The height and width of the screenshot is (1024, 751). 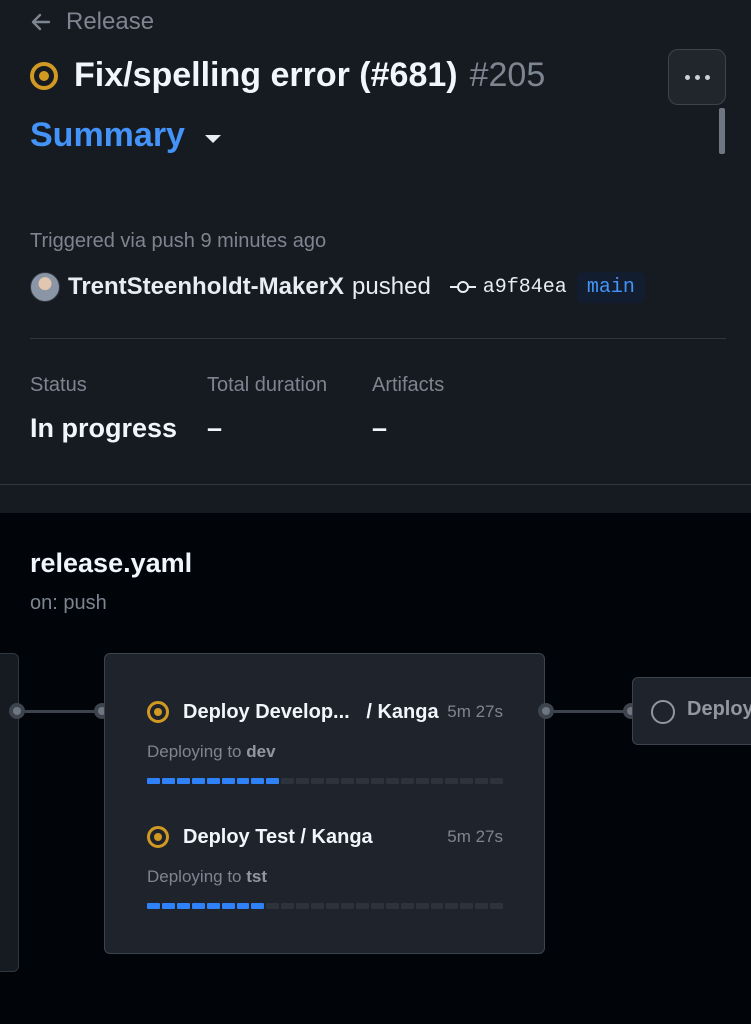 I want to click on workflow-file-name: release.yaml, so click(x=111, y=563).